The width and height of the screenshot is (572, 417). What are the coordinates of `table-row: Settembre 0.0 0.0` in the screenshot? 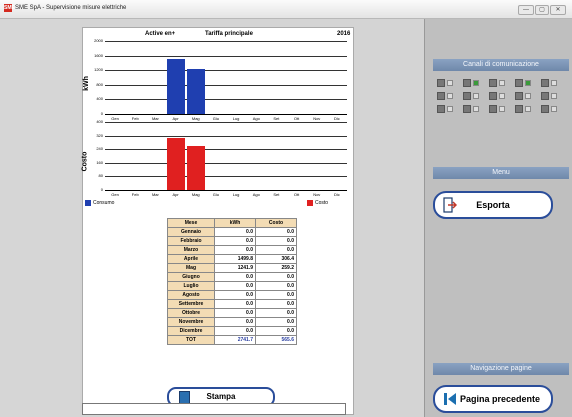 It's located at (232, 304).